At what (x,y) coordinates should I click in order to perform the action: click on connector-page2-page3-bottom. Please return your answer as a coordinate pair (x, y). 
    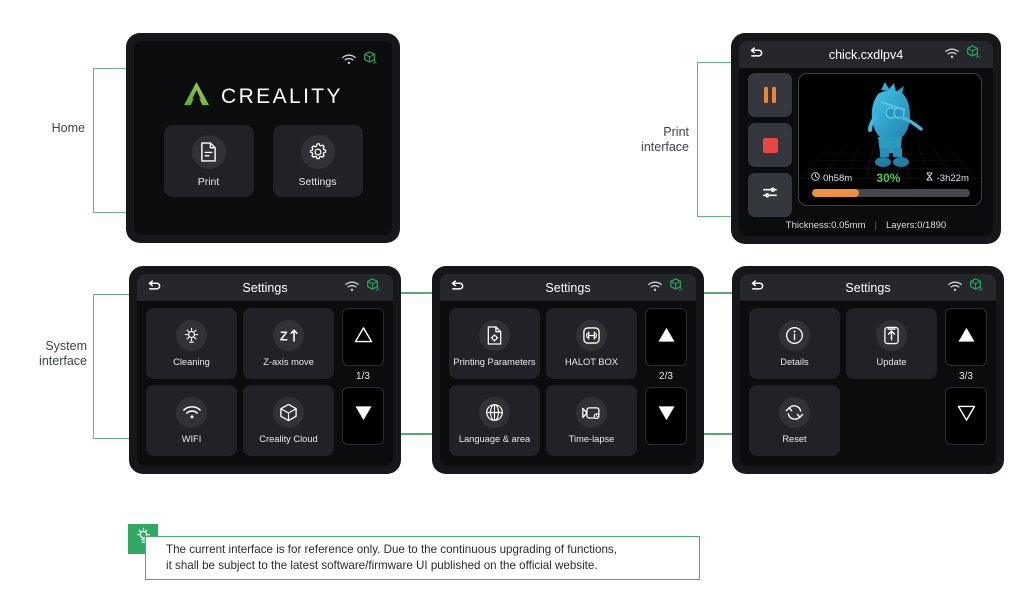
    Looking at the image, I should click on (718, 434).